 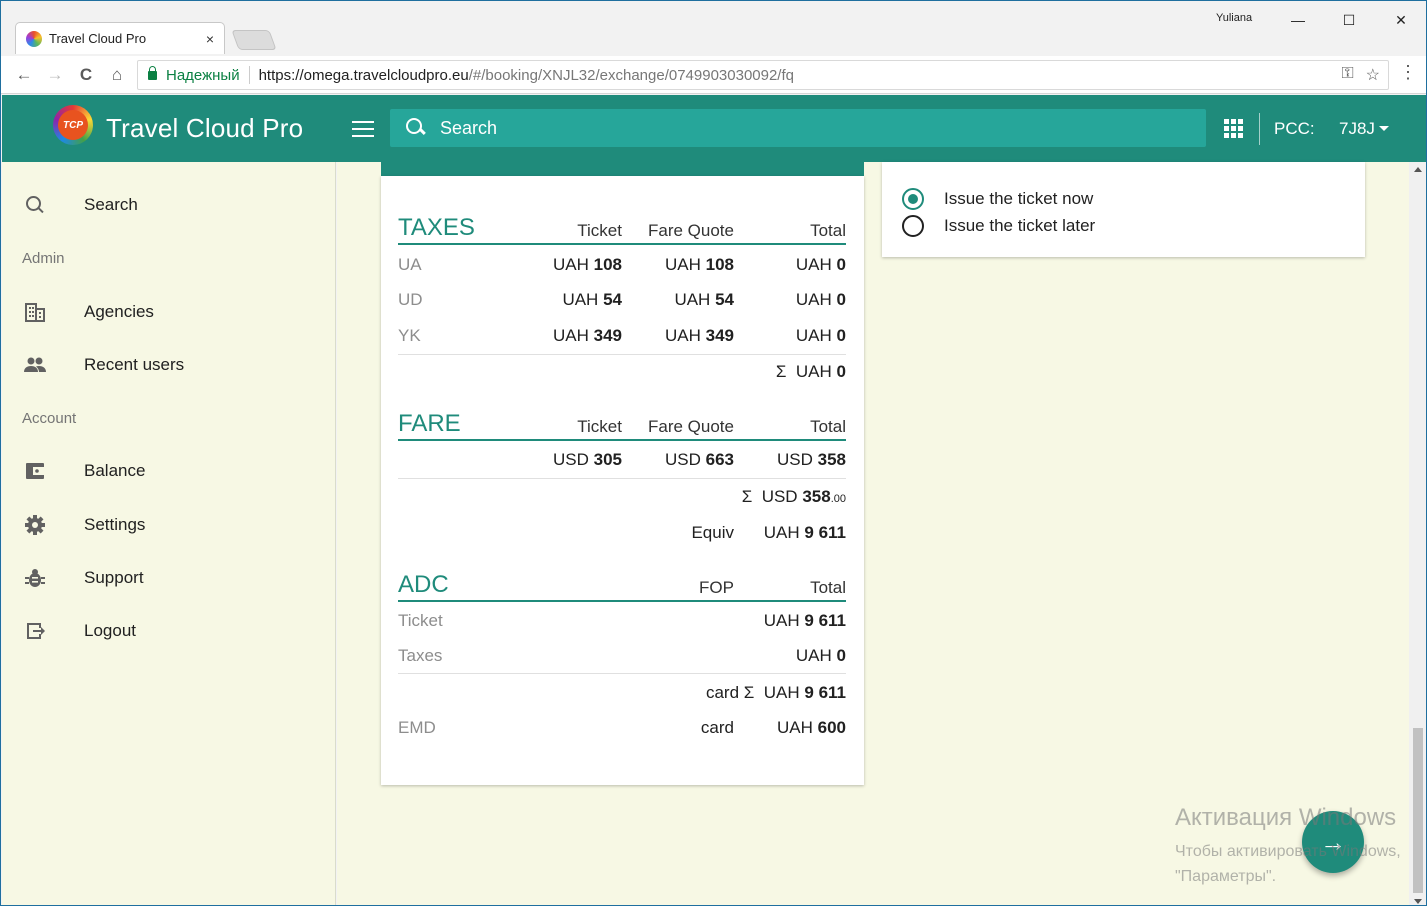 What do you see at coordinates (169, 205) in the screenshot?
I see `sidebar-item-search: Search` at bounding box center [169, 205].